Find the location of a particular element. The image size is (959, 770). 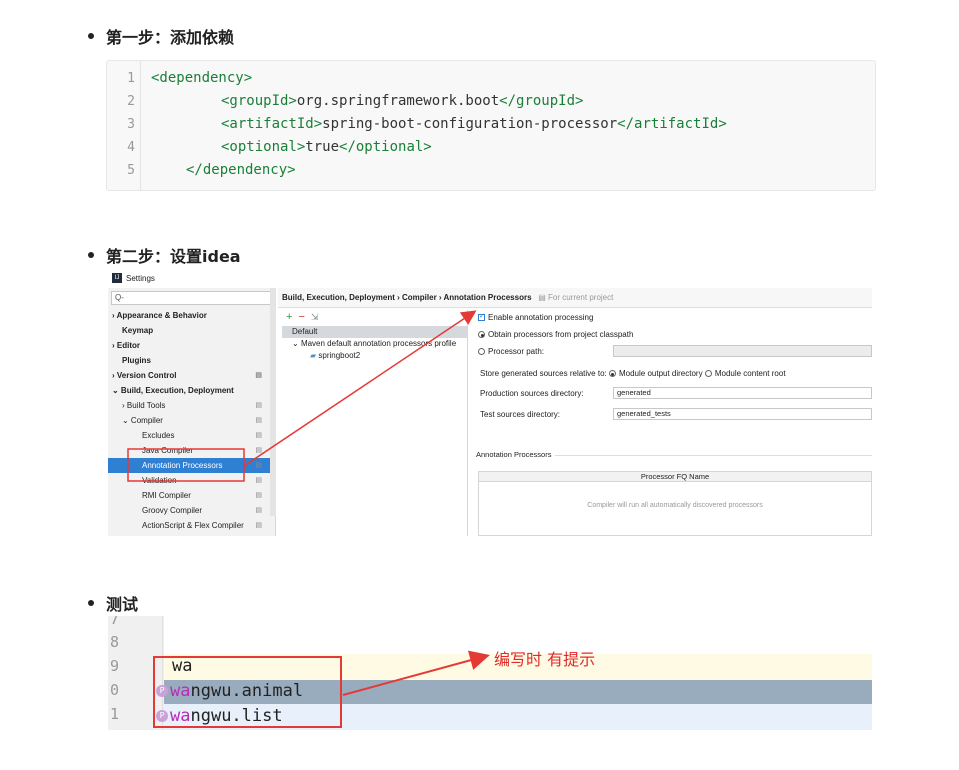

sidebar-item: › Build Tools ▤ is located at coordinates (189, 405).